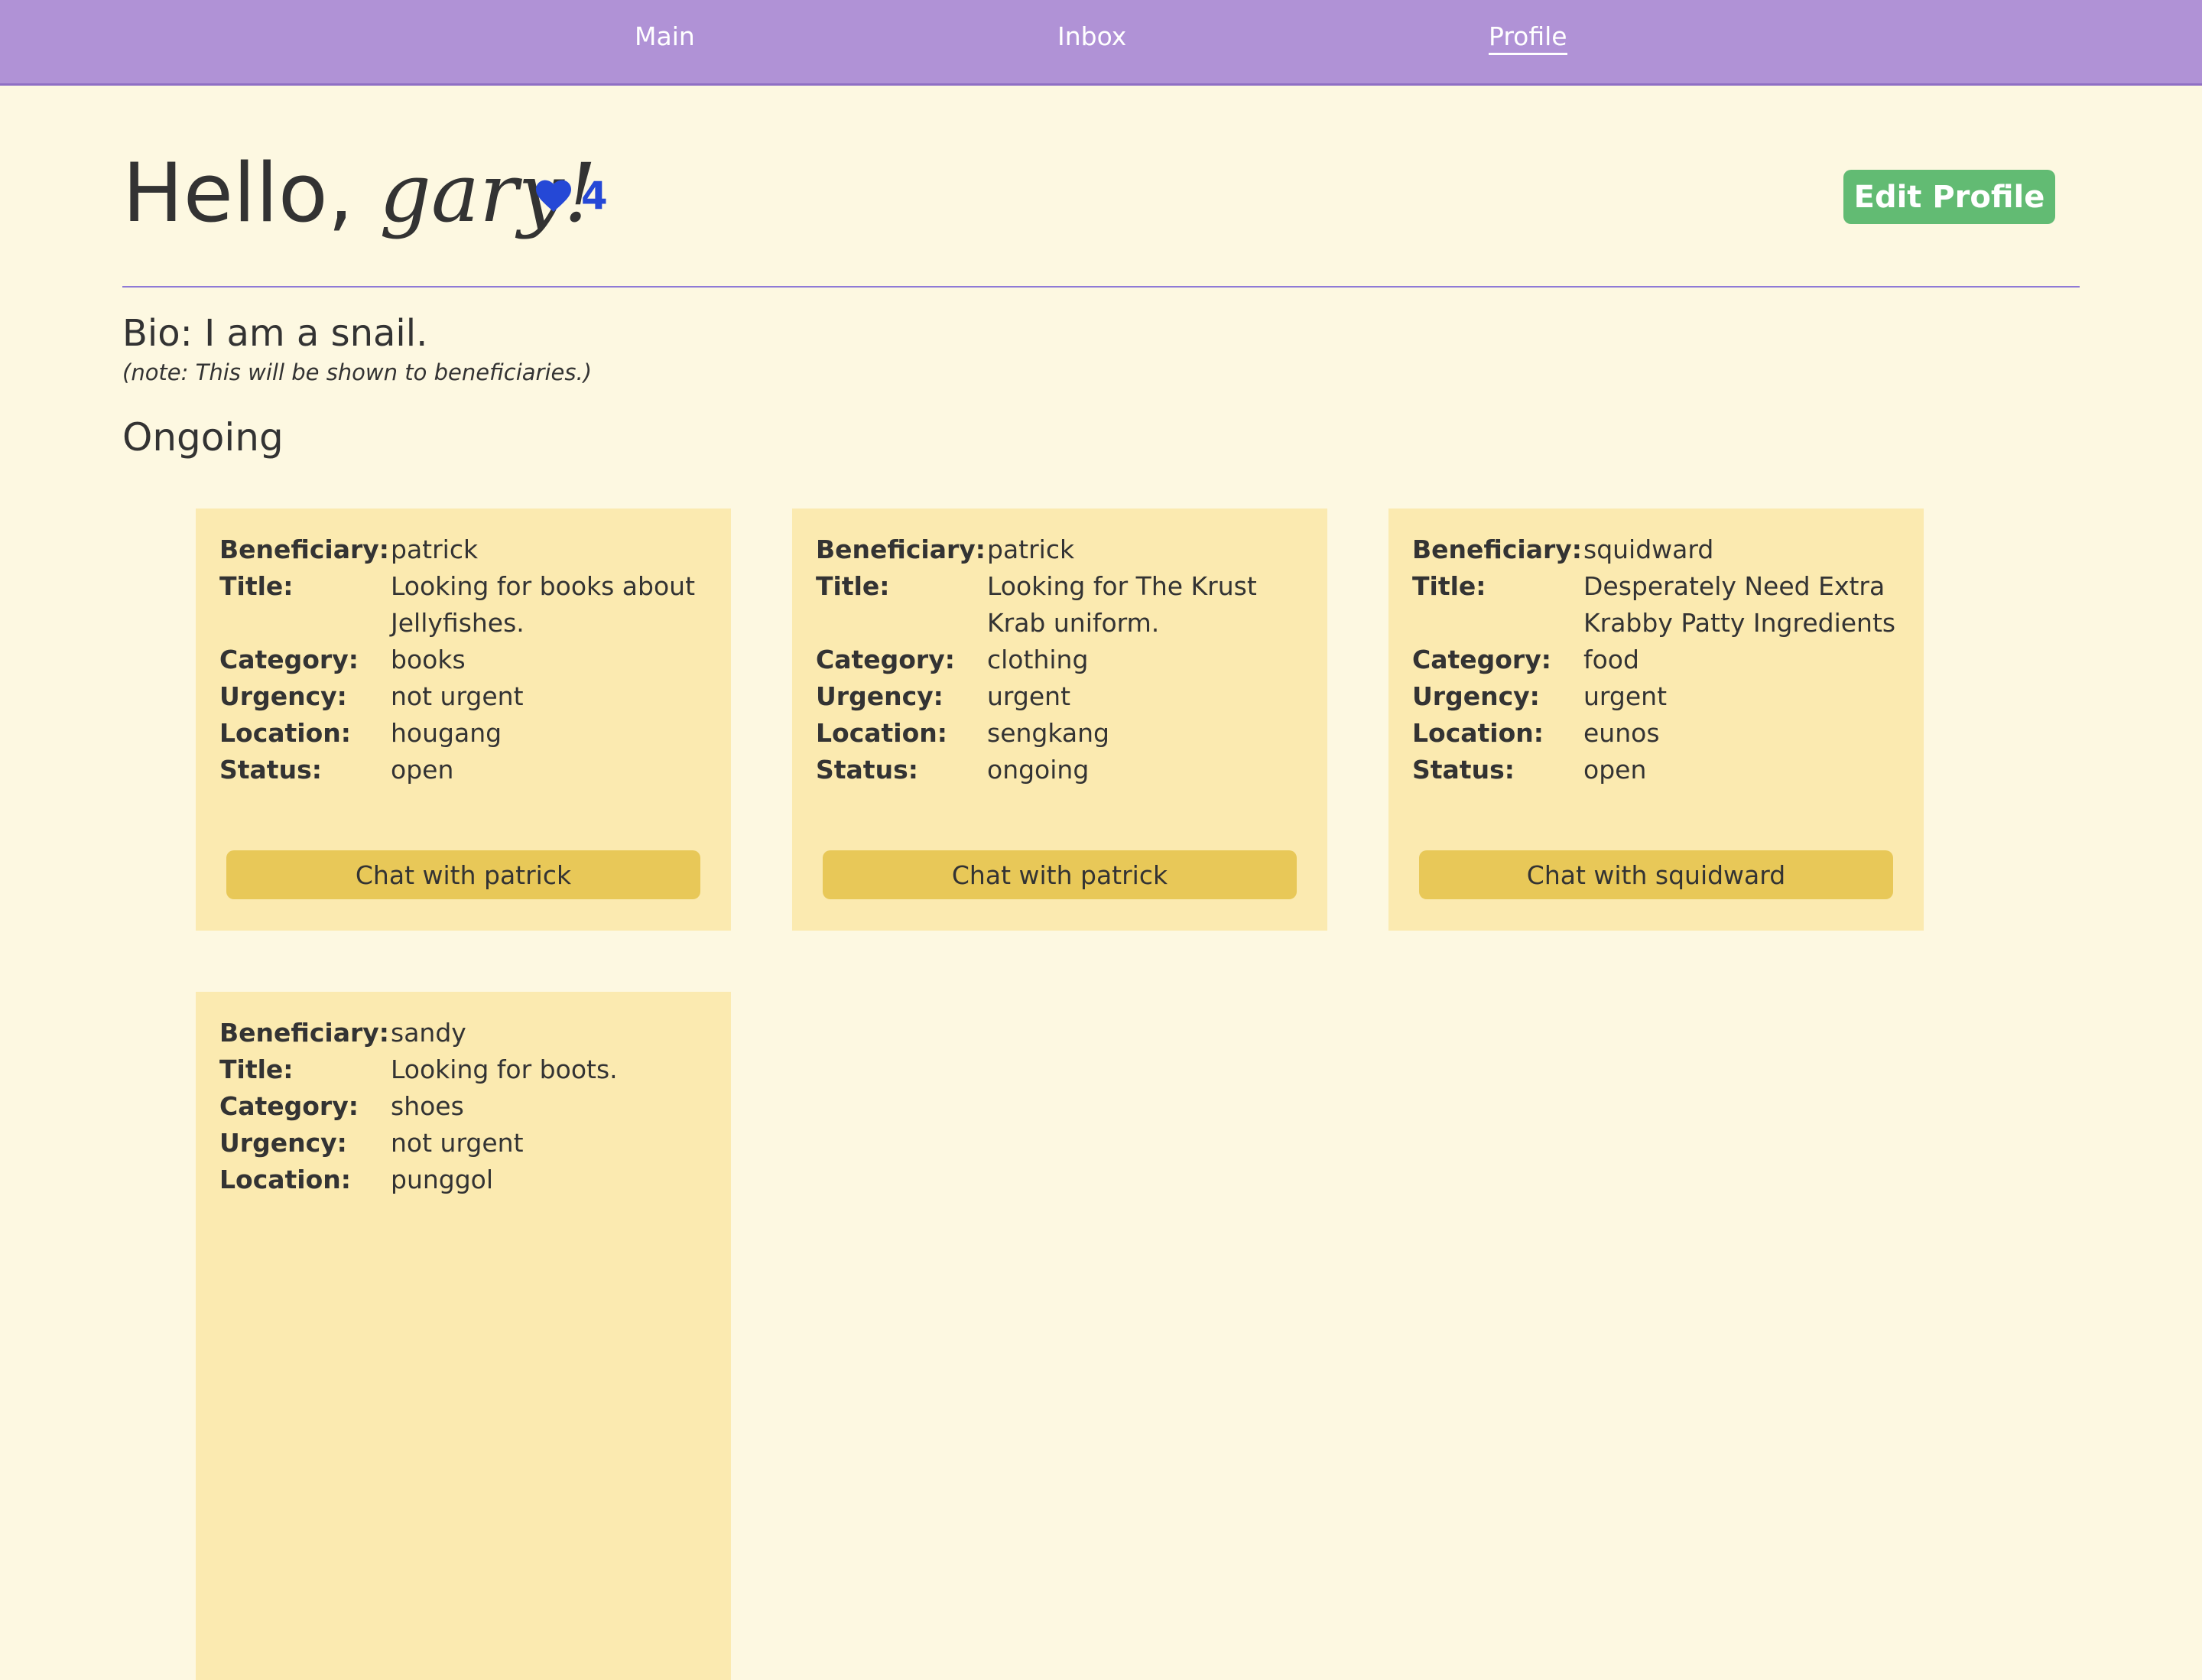 This screenshot has height=1680, width=2202. Describe the element at coordinates (1949, 197) in the screenshot. I see `edit-profile-button: Edit Profile` at that location.